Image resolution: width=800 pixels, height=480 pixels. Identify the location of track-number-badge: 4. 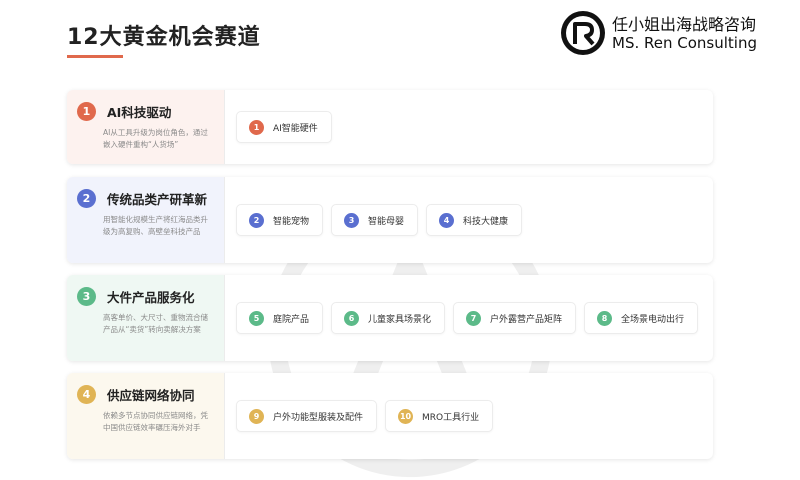
(447, 220).